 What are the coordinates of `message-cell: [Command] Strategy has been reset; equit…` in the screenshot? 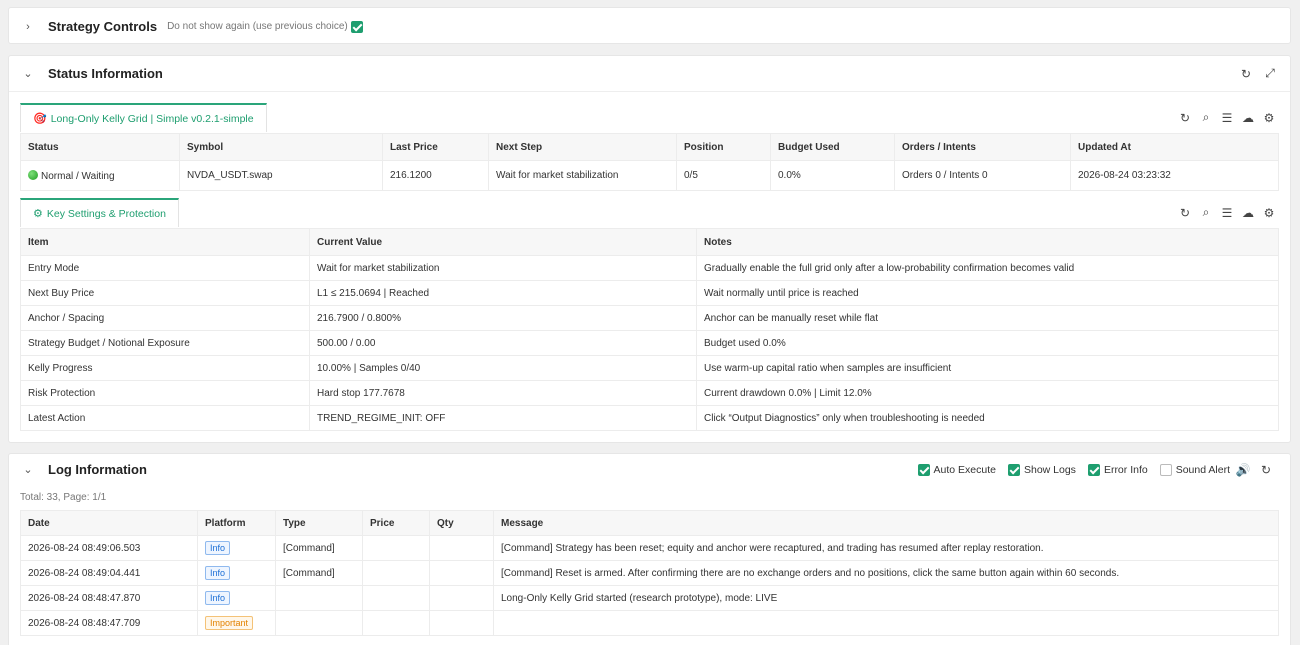 It's located at (886, 548).